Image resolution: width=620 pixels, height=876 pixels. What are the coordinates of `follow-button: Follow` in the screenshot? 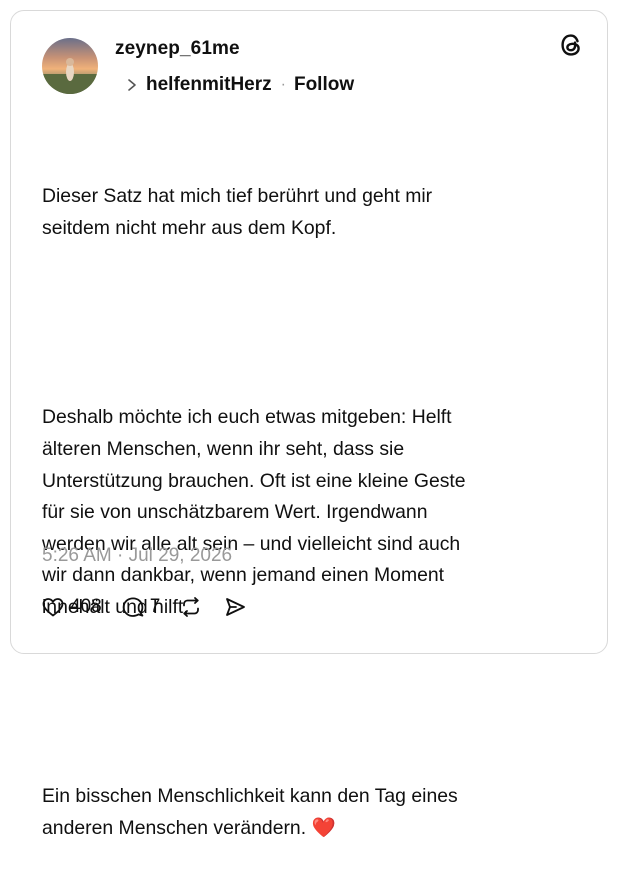 It's located at (324, 85).